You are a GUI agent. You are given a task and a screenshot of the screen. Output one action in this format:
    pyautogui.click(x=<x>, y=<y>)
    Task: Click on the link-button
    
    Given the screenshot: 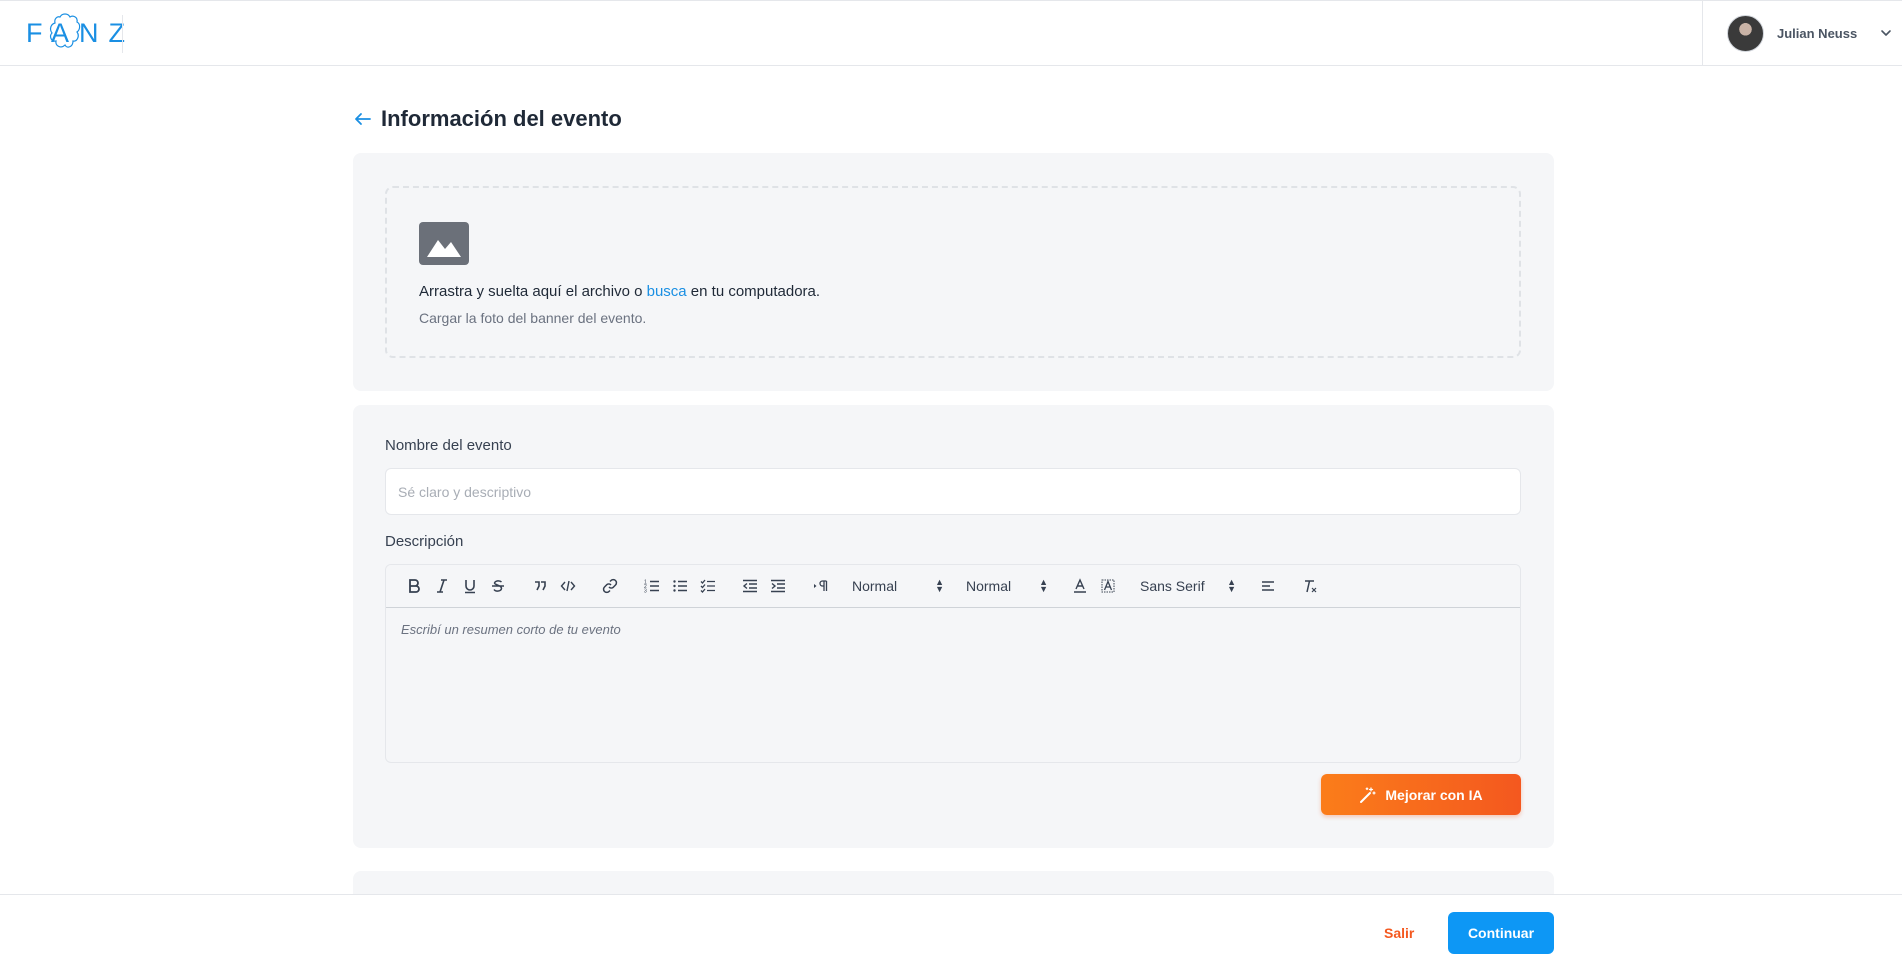 What is the action you would take?
    pyautogui.click(x=610, y=586)
    